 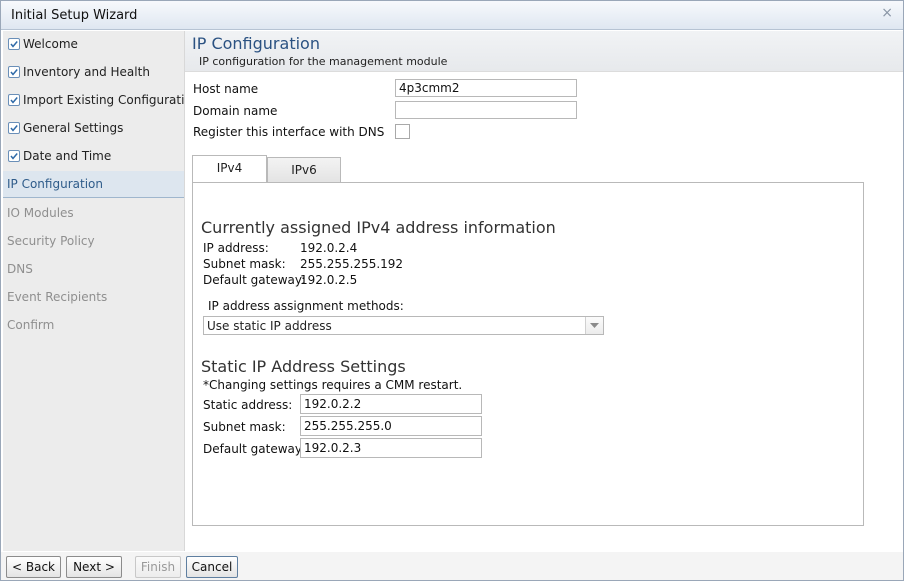 I want to click on sidebar-item-welcome: Welcome, so click(x=93, y=44).